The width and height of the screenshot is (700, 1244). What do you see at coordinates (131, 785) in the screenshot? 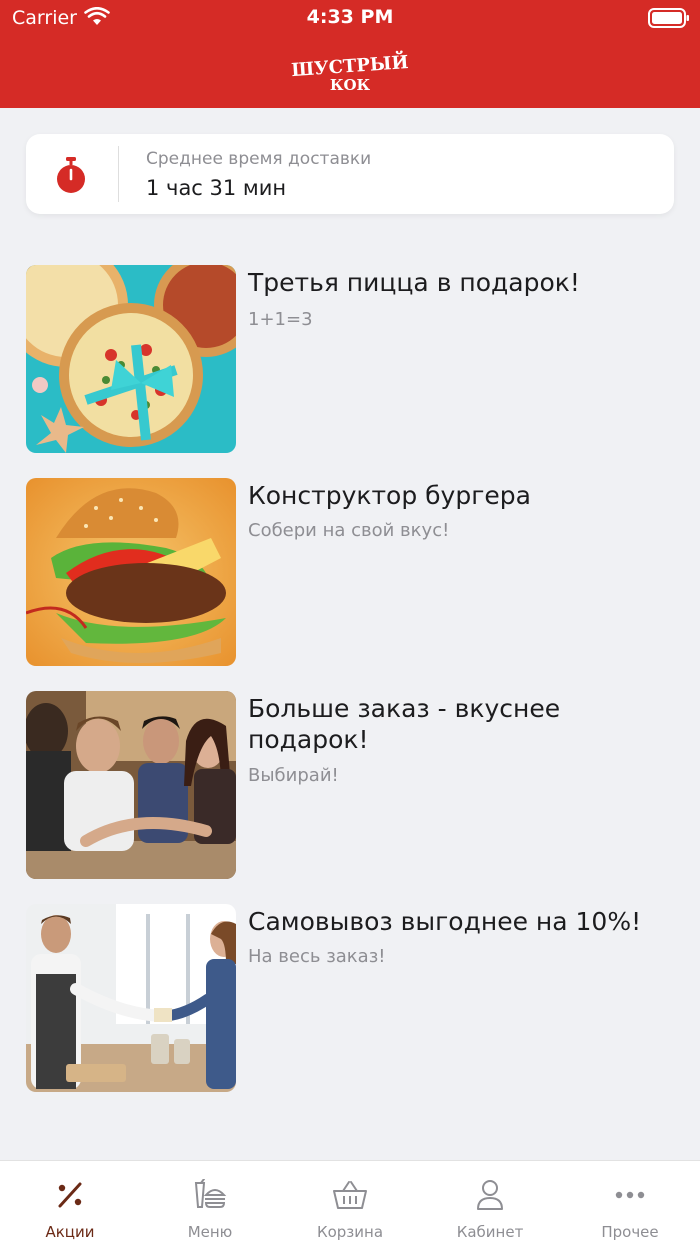
I see `friends-promo-image` at bounding box center [131, 785].